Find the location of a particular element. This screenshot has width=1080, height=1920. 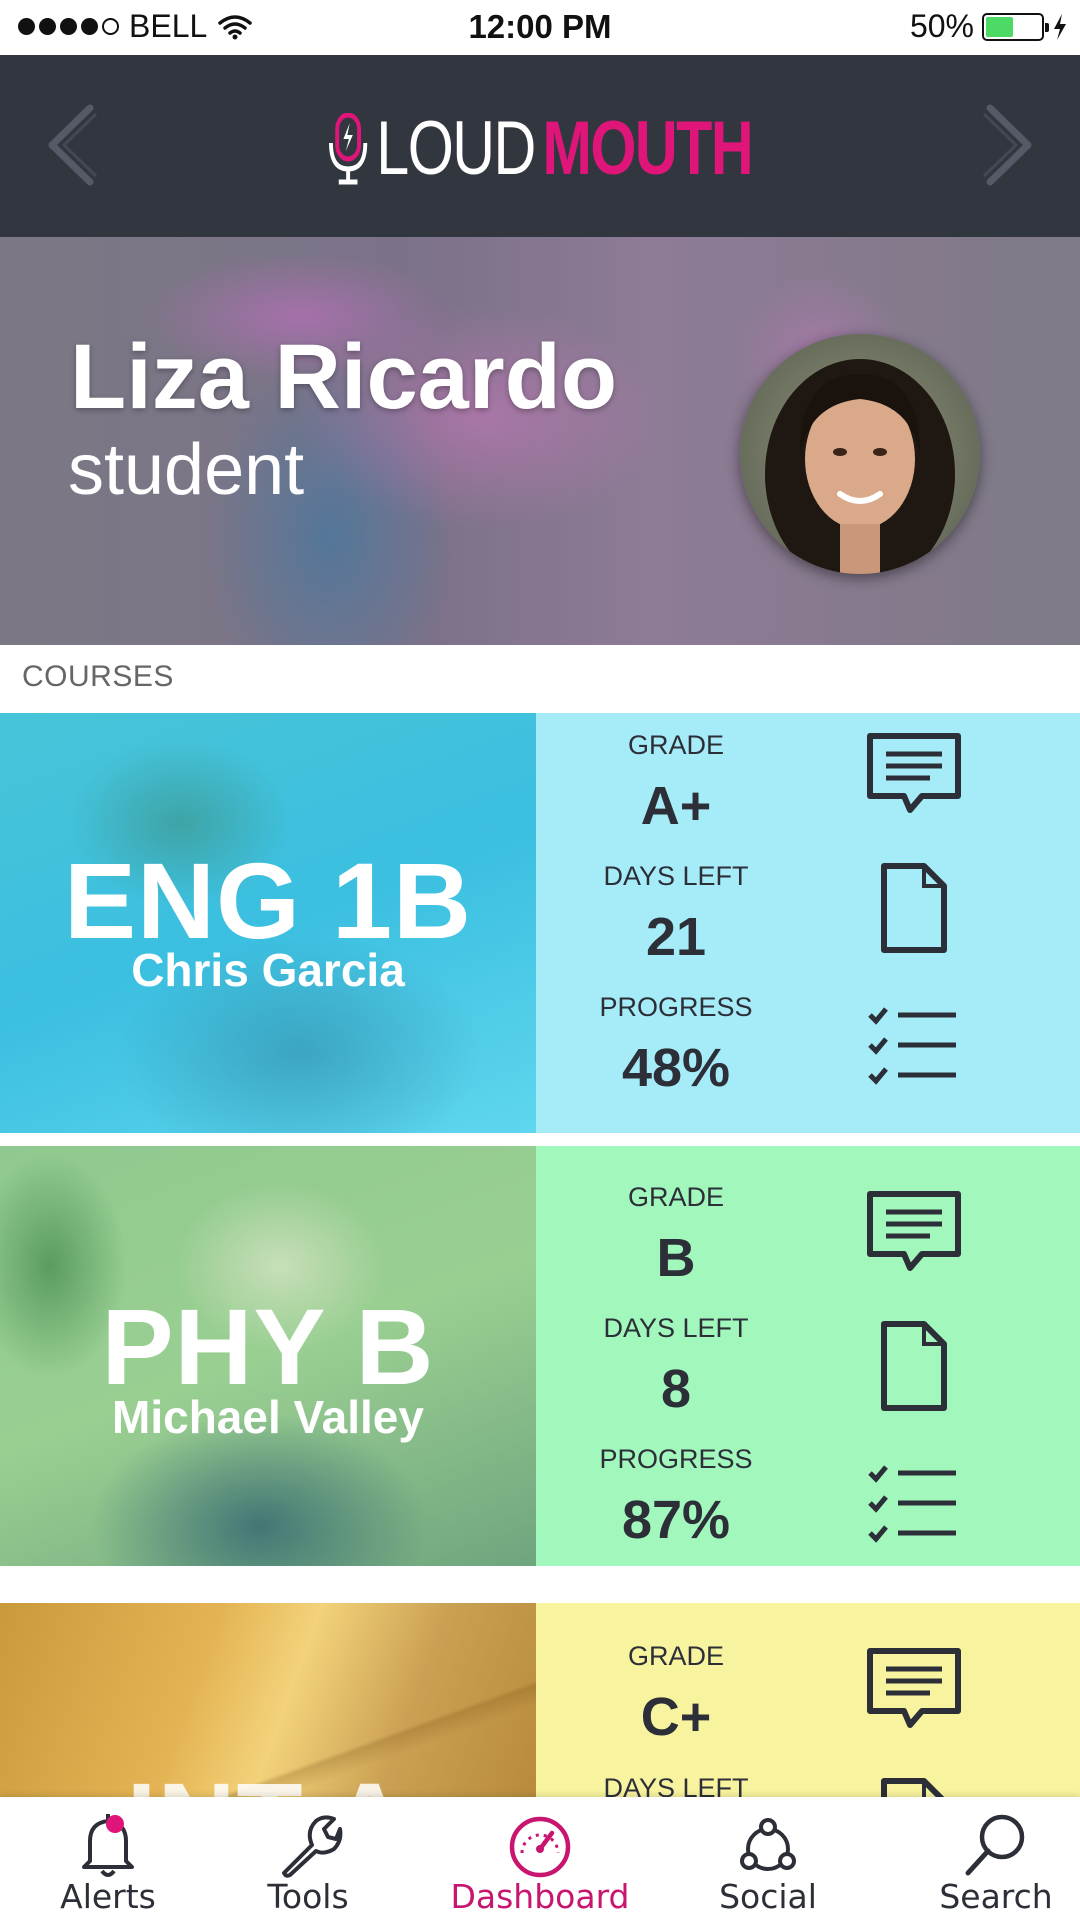

course-teacher: Michael Valley is located at coordinates (268, 1417).